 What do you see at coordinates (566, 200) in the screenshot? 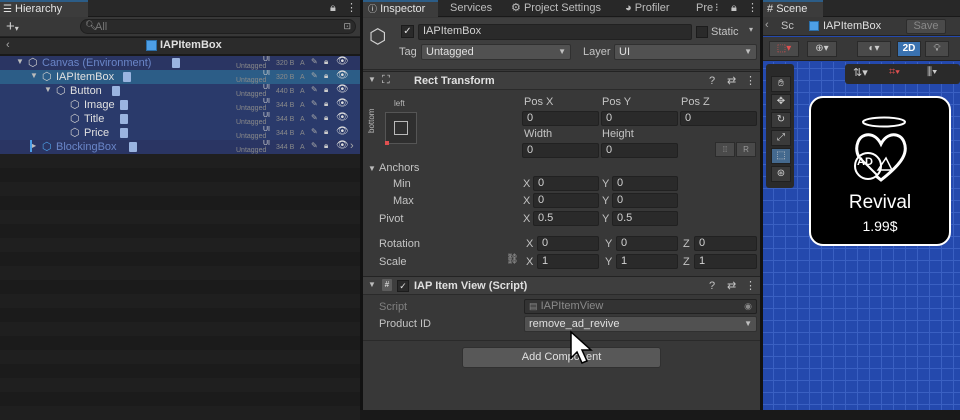
I see `max-x-field: 0` at bounding box center [566, 200].